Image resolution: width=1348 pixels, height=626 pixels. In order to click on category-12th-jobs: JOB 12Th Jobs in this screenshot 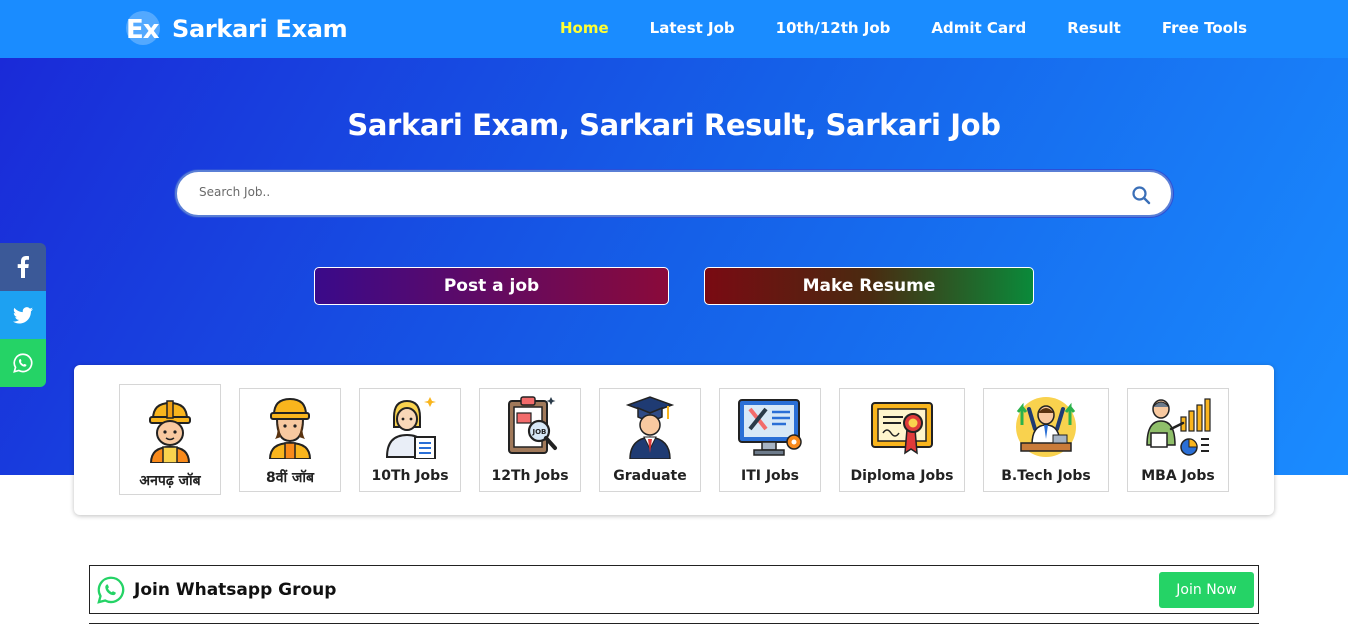, I will do `click(530, 440)`.